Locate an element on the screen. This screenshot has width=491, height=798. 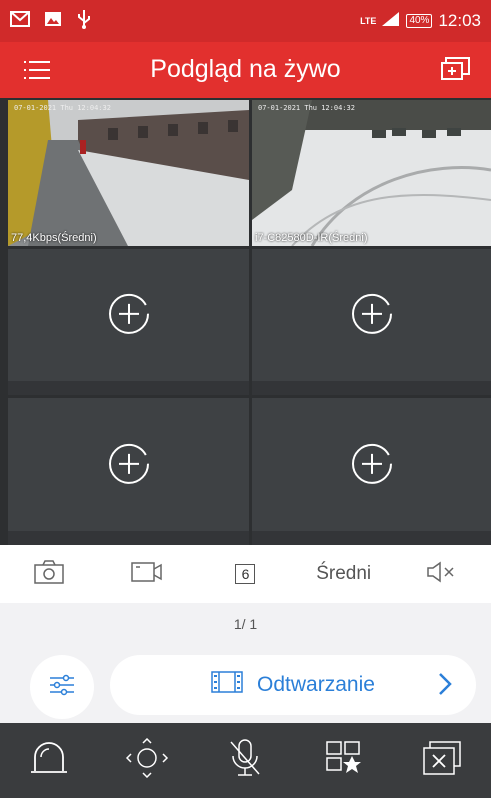
playback-button: Odtwarzanie is located at coordinates (293, 685).